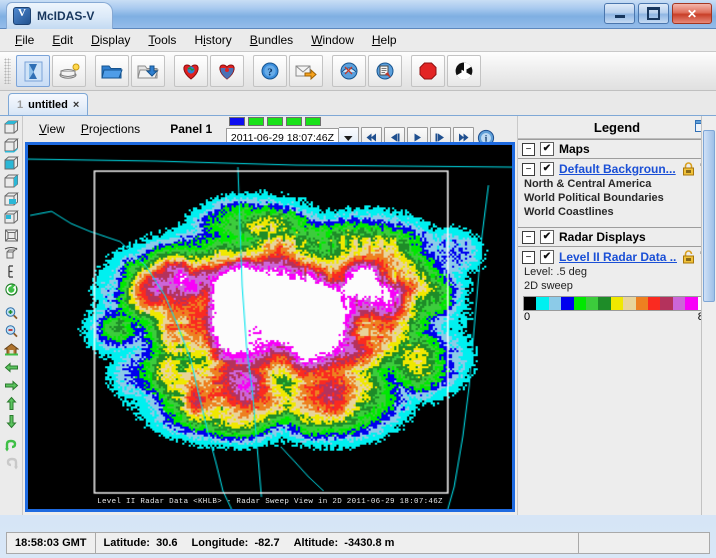 This screenshot has height=558, width=716. What do you see at coordinates (361, 121) in the screenshot?
I see `animation-step-indicators` at bounding box center [361, 121].